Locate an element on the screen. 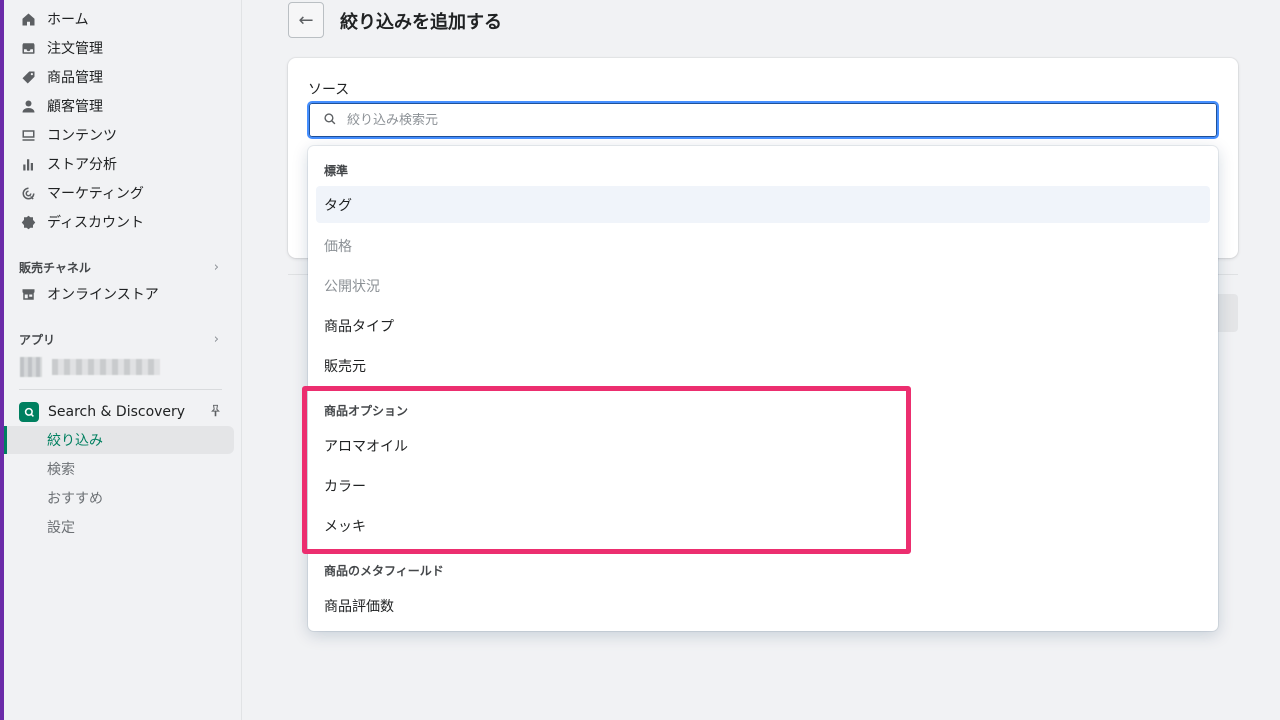  person-icon is located at coordinates (28, 106).